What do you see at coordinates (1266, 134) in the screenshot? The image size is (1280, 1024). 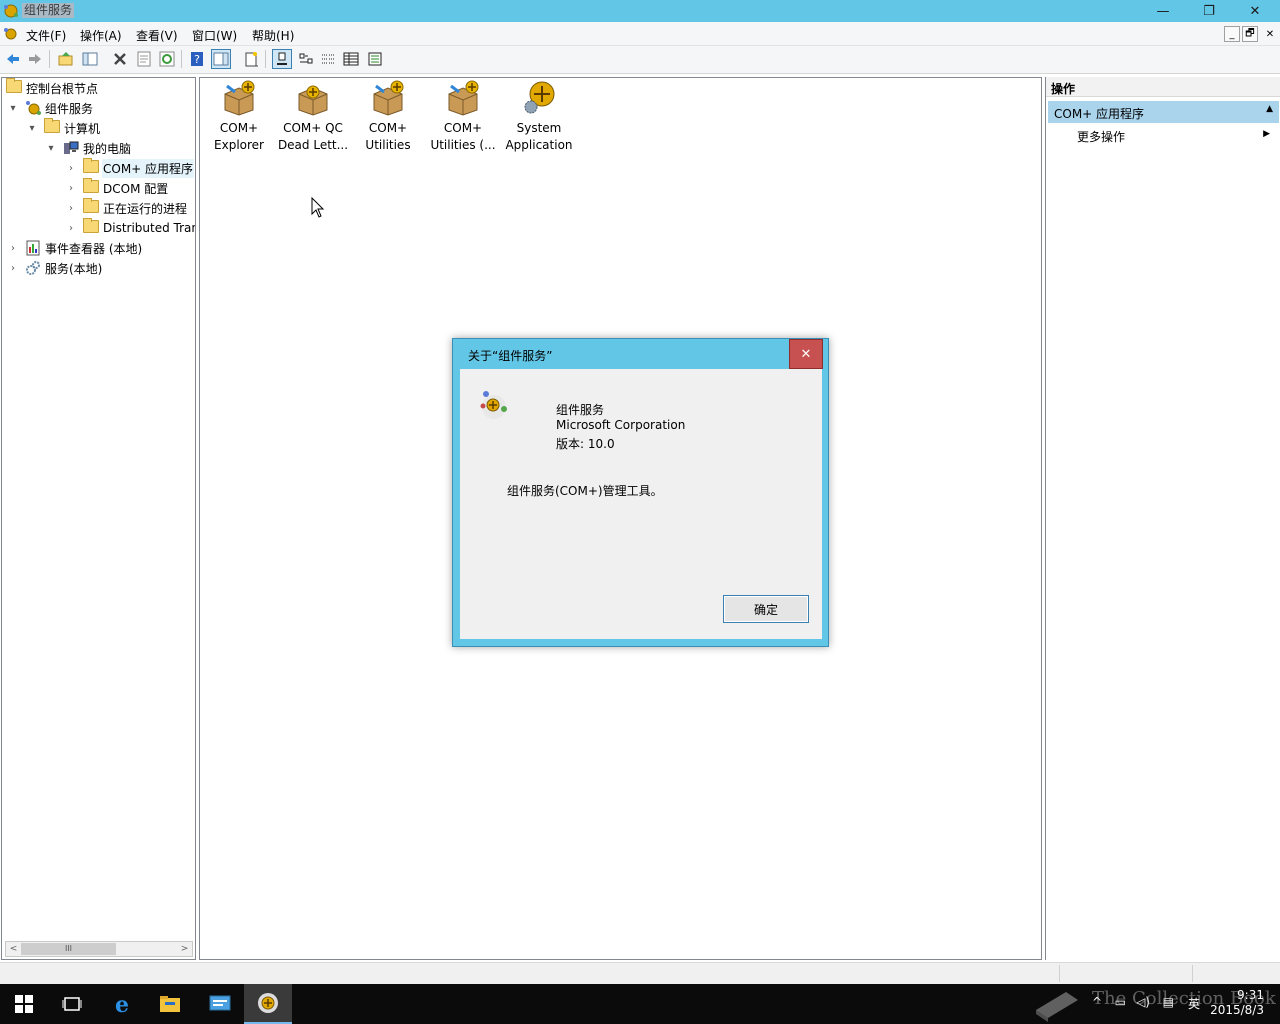 I see `submenu-arrow-icon: ▶` at bounding box center [1266, 134].